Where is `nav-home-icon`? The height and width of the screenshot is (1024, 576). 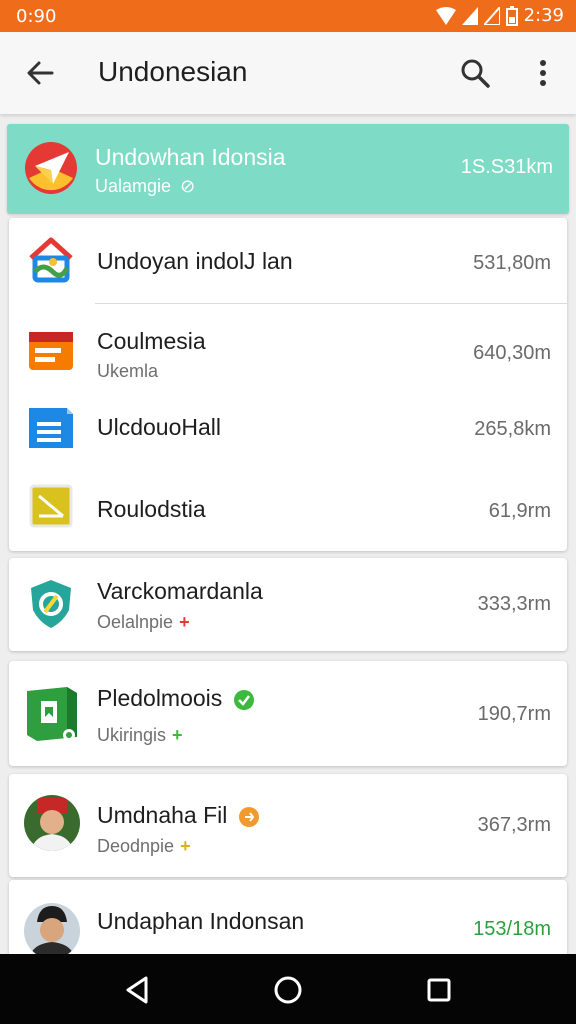
nav-home-icon is located at coordinates (288, 990).